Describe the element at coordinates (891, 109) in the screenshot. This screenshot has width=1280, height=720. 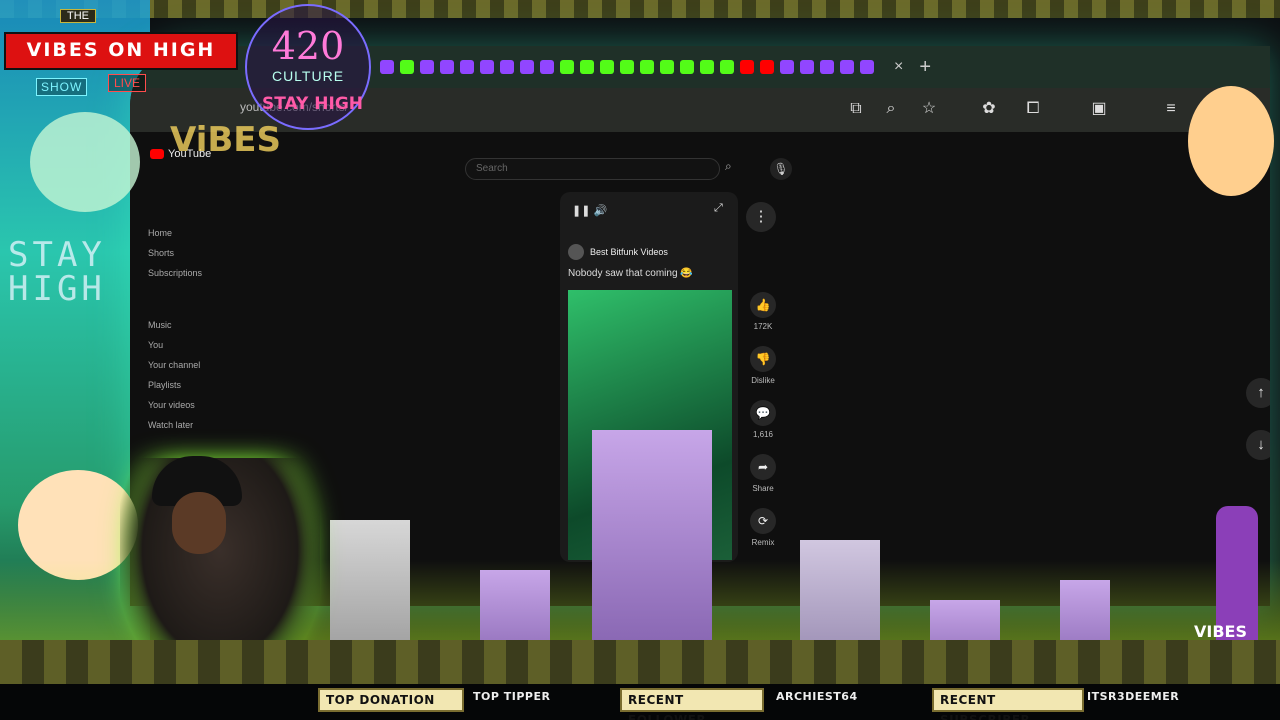
I see `zoom-icon: ⌕` at that location.